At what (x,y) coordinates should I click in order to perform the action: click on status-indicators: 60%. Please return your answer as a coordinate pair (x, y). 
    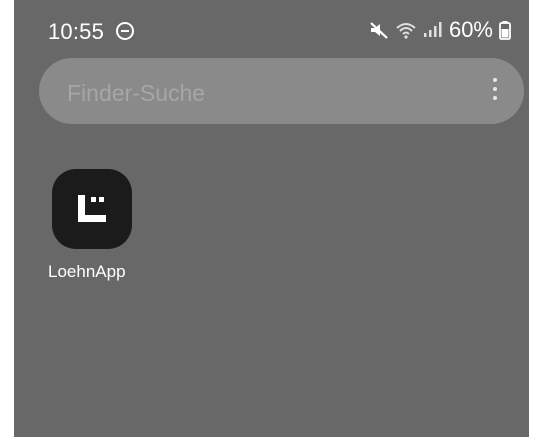
    Looking at the image, I should click on (440, 29).